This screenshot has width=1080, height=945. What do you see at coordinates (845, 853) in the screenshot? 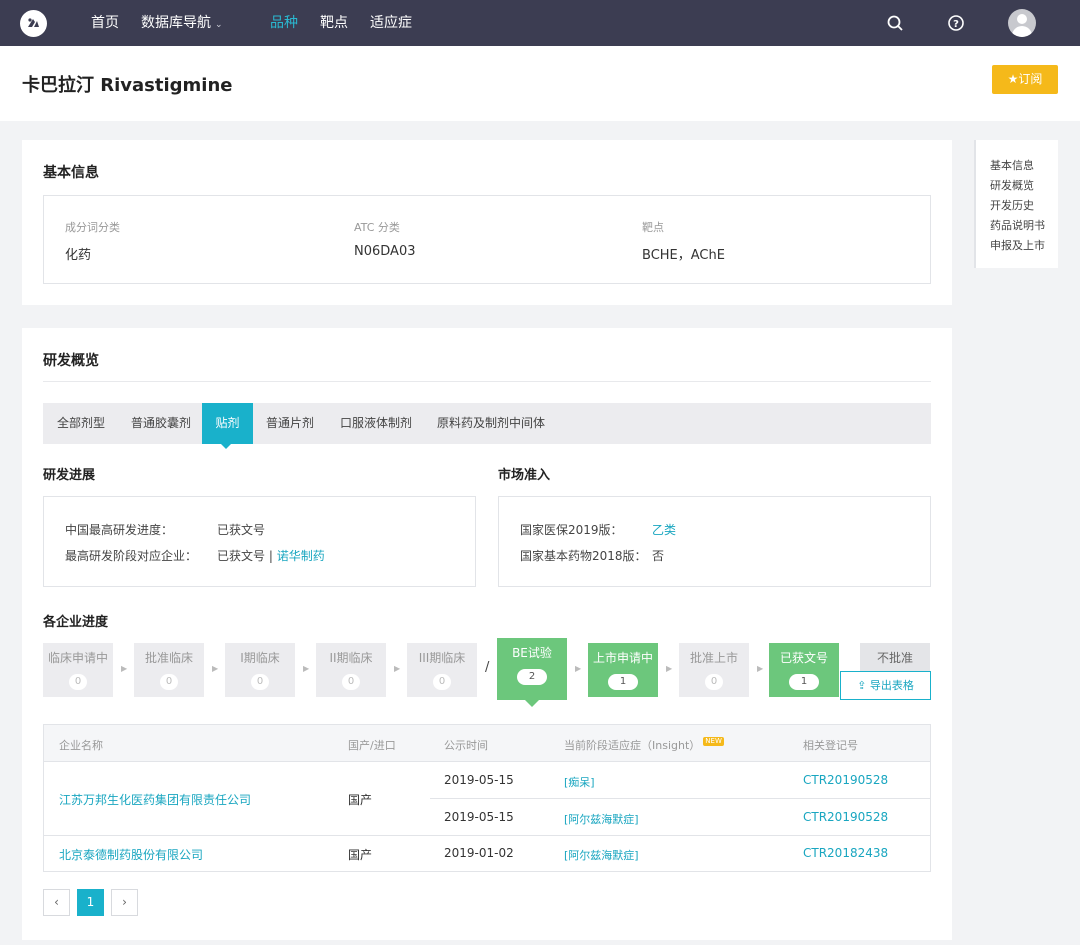
I see `registration-link: CTR20182438` at bounding box center [845, 853].